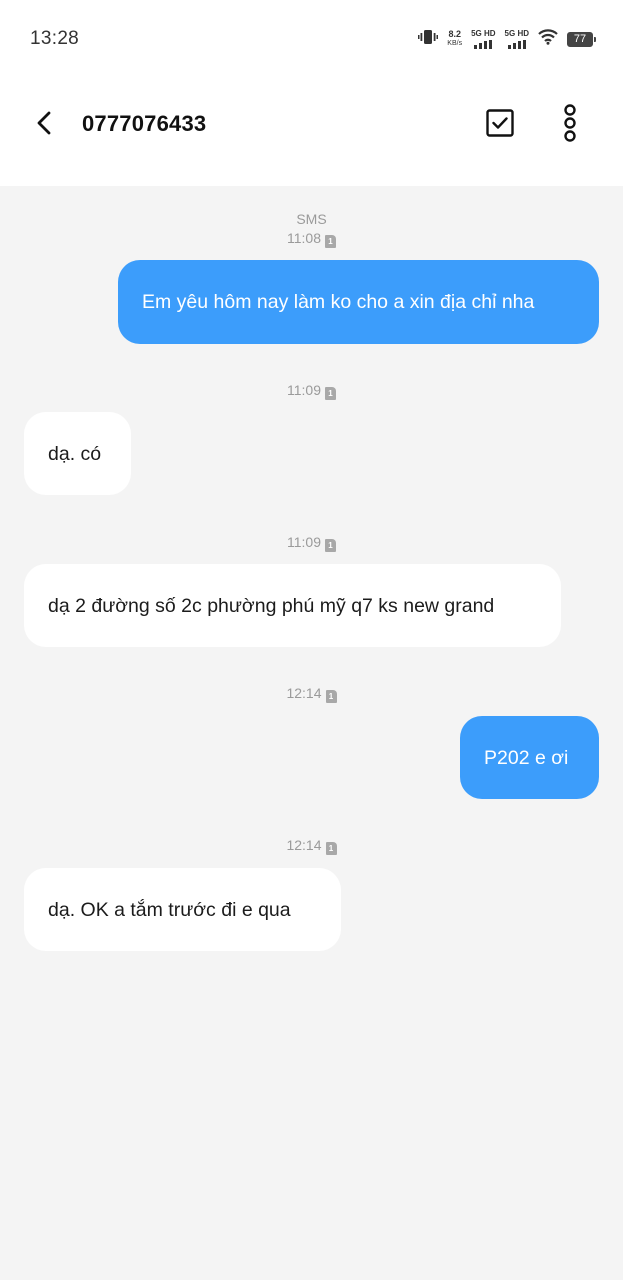 This screenshot has height=1280, width=623. Describe the element at coordinates (483, 33) in the screenshot. I see `sim1-label: 5G HD` at that location.